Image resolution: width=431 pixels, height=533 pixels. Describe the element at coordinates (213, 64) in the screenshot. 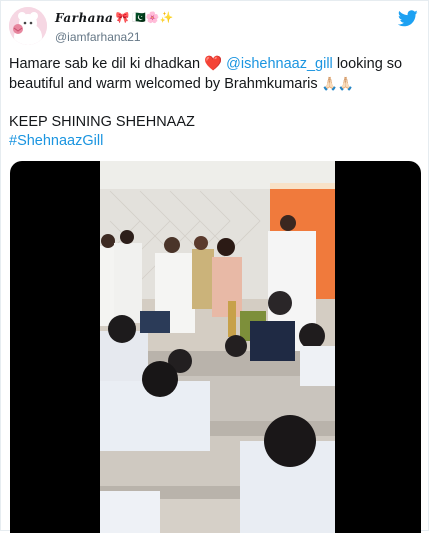

I see `heart-emoji: ❤️` at that location.